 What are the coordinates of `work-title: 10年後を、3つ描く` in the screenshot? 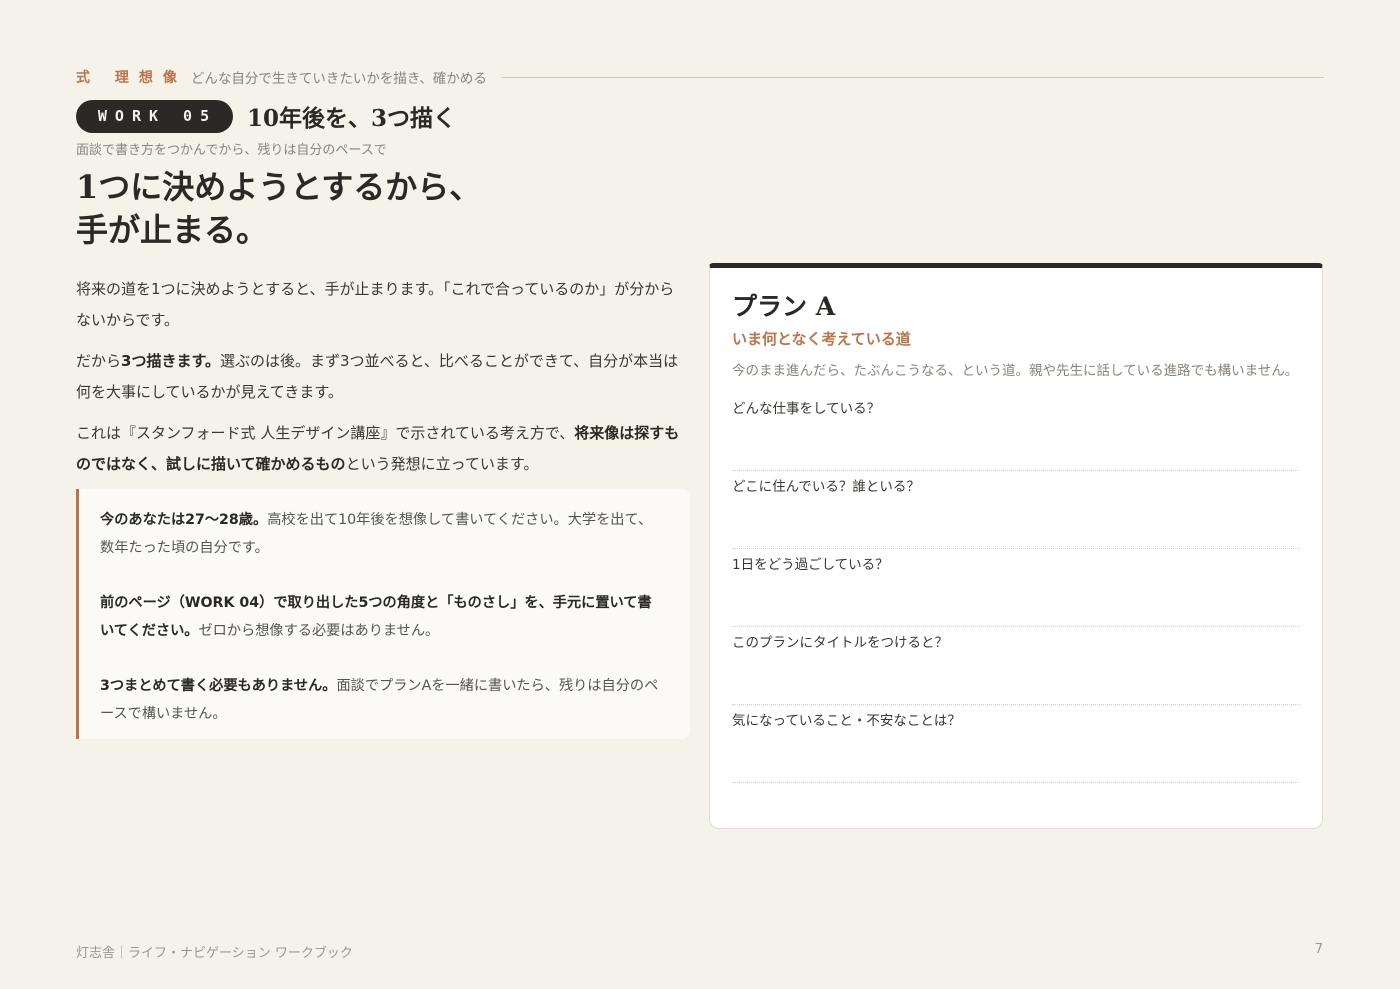 It's located at (352, 118).